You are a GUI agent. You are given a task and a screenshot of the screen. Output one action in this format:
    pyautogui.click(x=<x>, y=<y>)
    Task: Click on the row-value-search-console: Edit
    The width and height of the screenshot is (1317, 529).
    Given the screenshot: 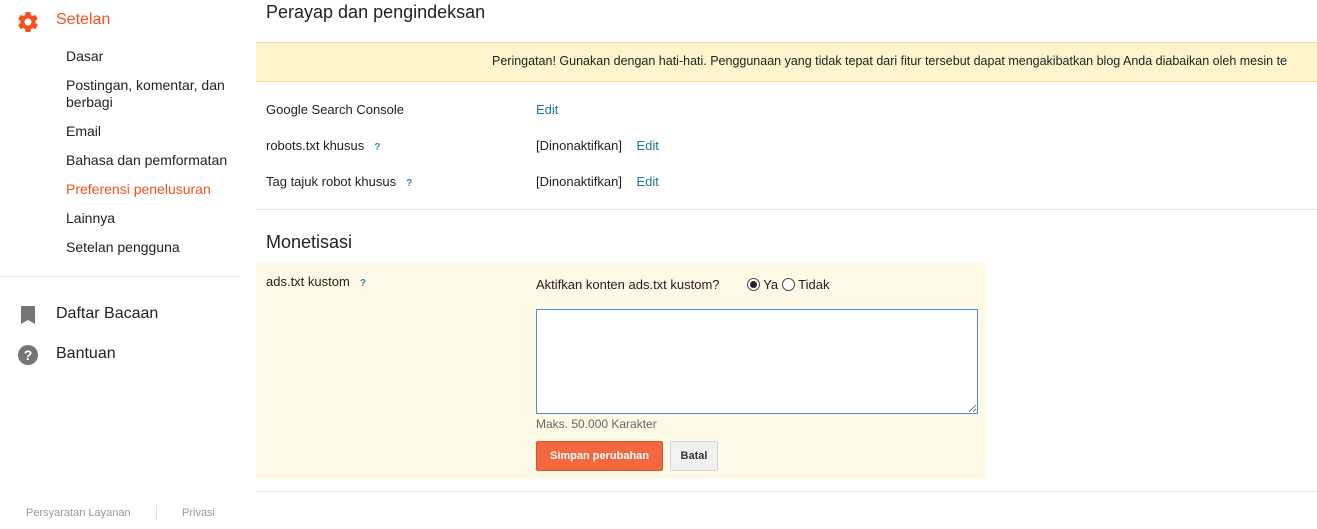 What is the action you would take?
    pyautogui.click(x=547, y=109)
    